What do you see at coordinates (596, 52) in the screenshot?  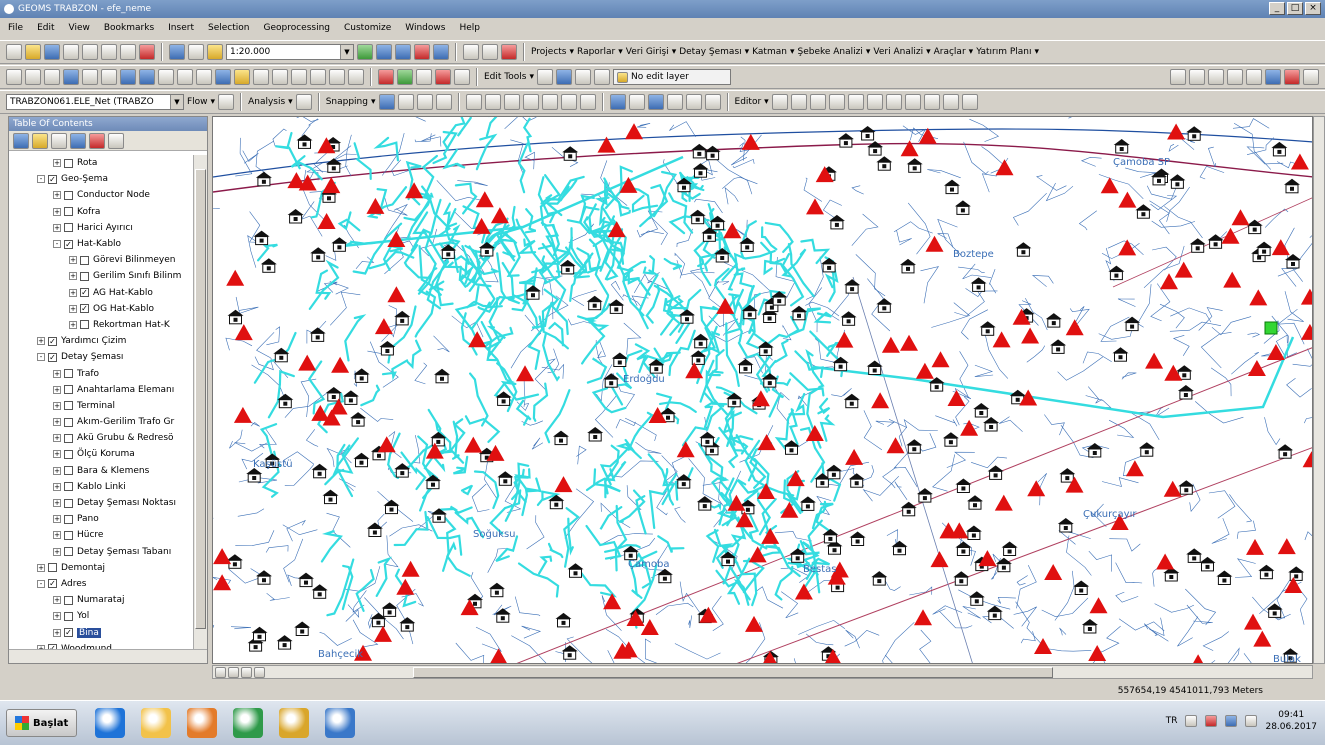 I see `menu-raporlar: Raporlar` at bounding box center [596, 52].